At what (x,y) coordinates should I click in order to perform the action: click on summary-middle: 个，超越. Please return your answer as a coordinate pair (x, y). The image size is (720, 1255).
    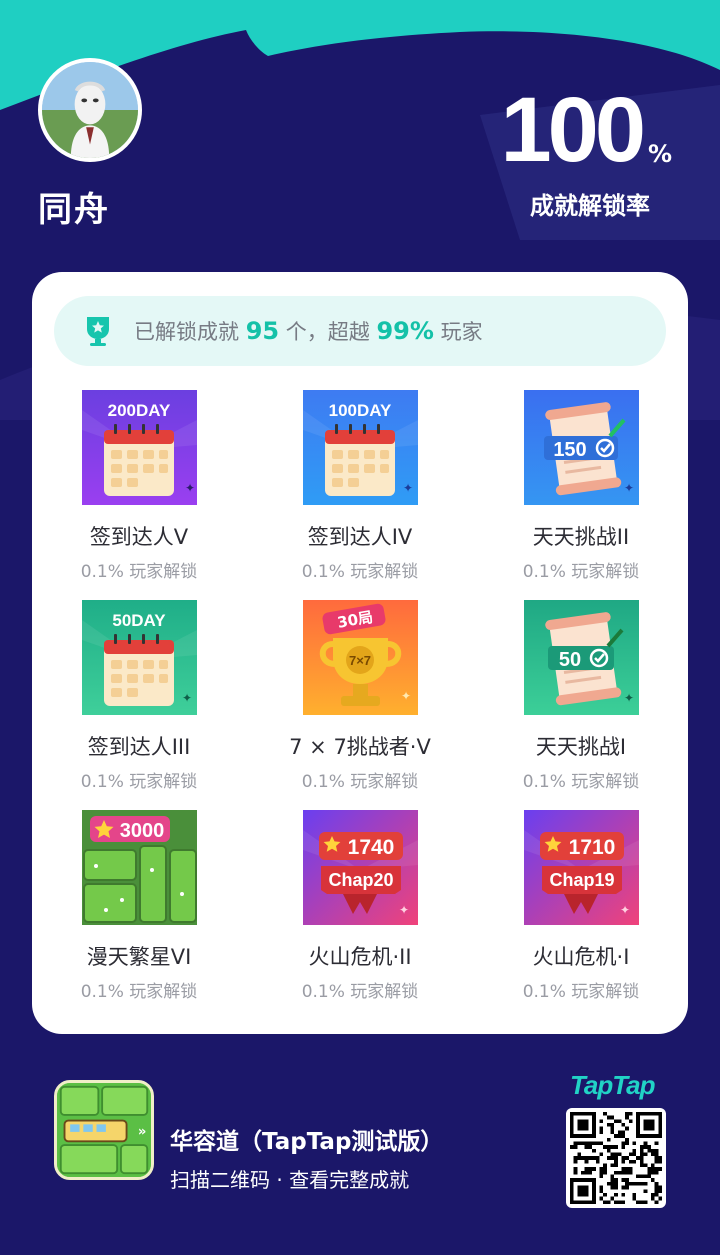
    Looking at the image, I should click on (327, 332).